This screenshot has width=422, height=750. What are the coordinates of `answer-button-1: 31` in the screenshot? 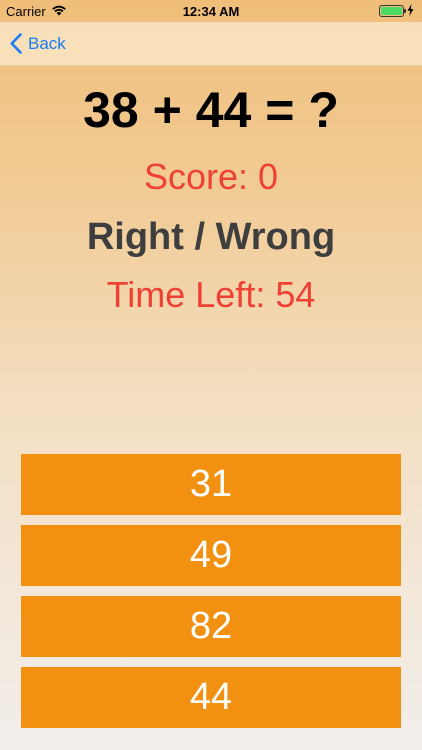 It's located at (211, 484).